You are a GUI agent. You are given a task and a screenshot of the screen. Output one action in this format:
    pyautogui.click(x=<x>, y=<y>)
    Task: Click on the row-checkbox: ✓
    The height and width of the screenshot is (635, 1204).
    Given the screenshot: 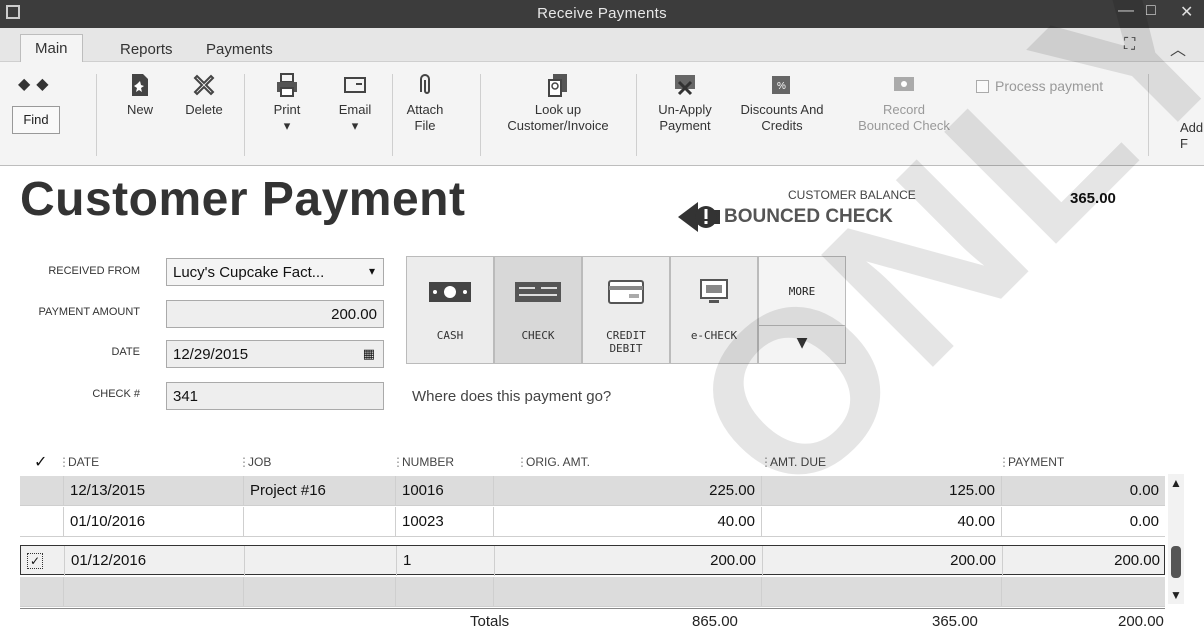 What is the action you would take?
    pyautogui.click(x=35, y=561)
    